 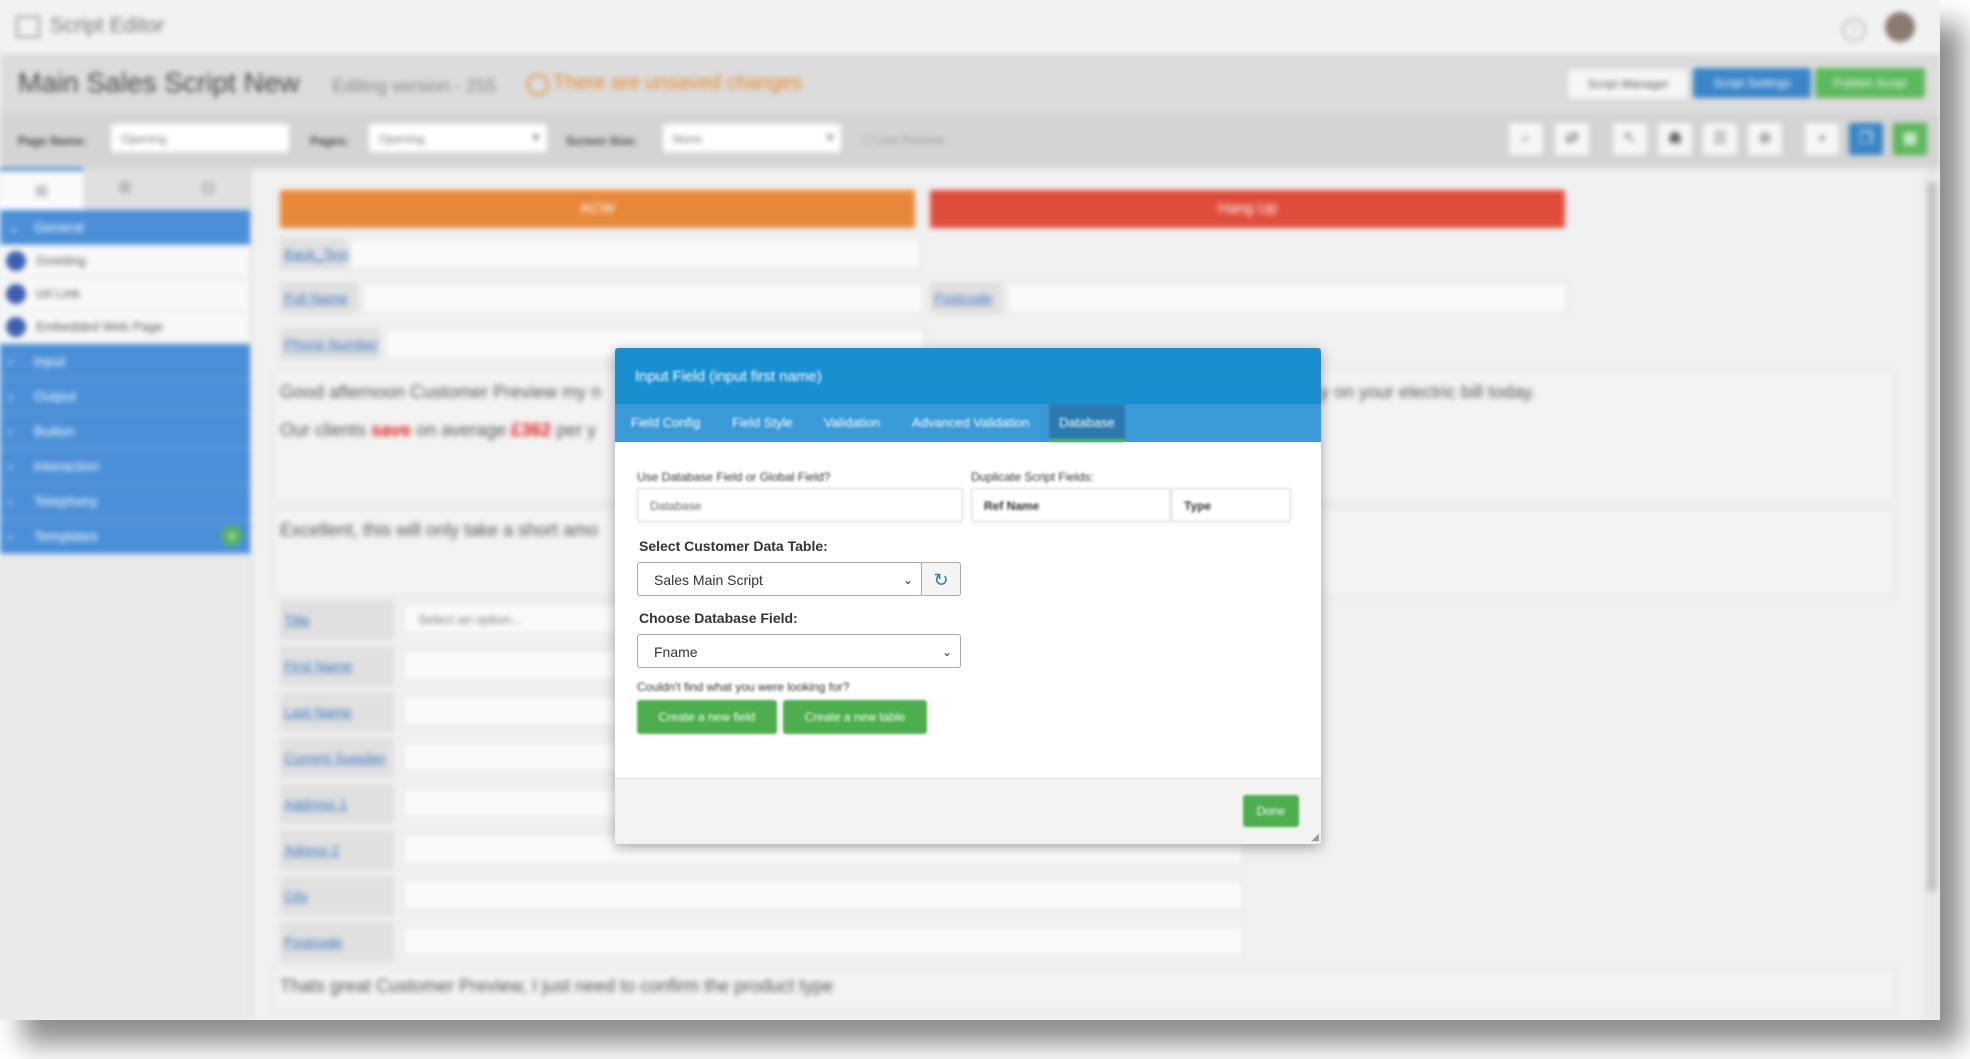 What do you see at coordinates (441, 392) in the screenshot?
I see `greeting-text: Good afternoon Customer Preview my n` at bounding box center [441, 392].